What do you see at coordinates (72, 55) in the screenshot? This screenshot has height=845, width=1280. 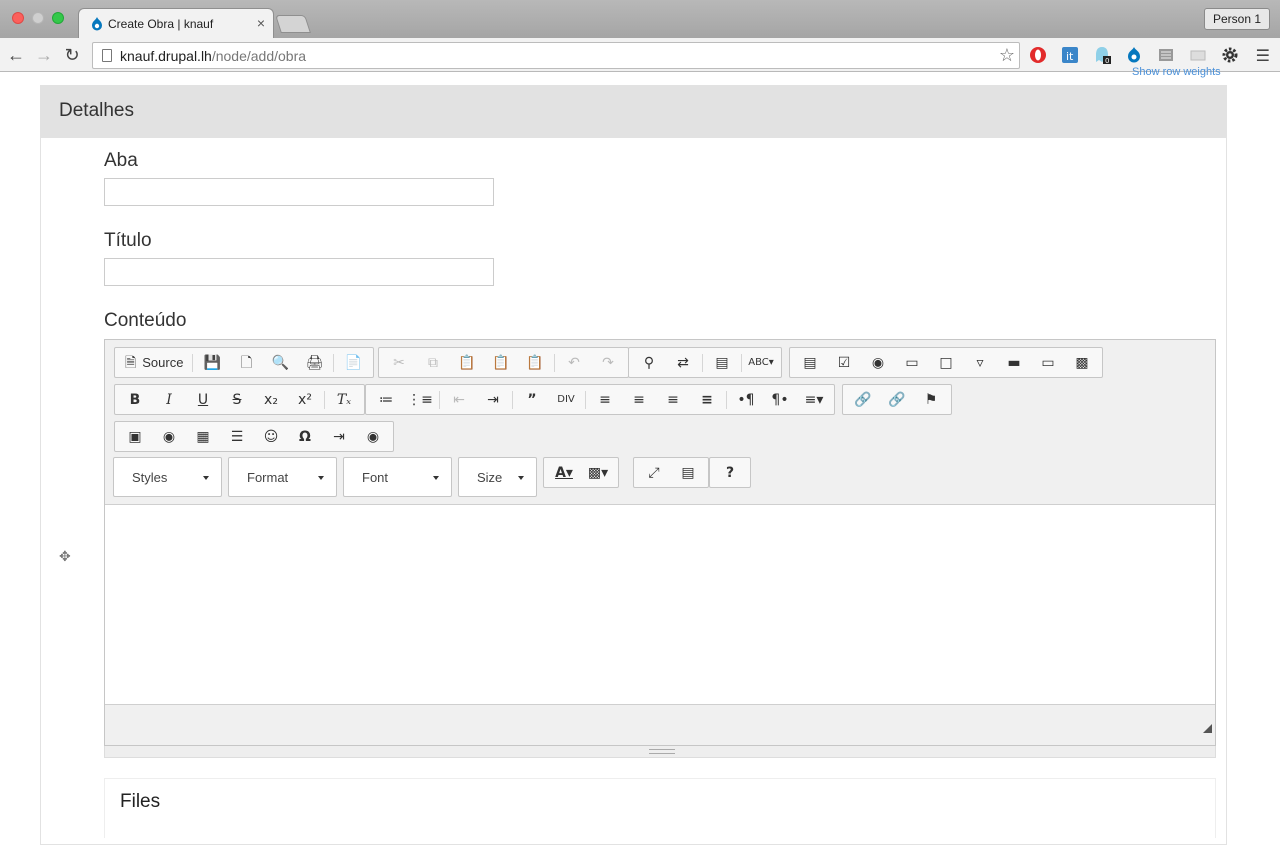 I see `reload-icon: ↻` at bounding box center [72, 55].